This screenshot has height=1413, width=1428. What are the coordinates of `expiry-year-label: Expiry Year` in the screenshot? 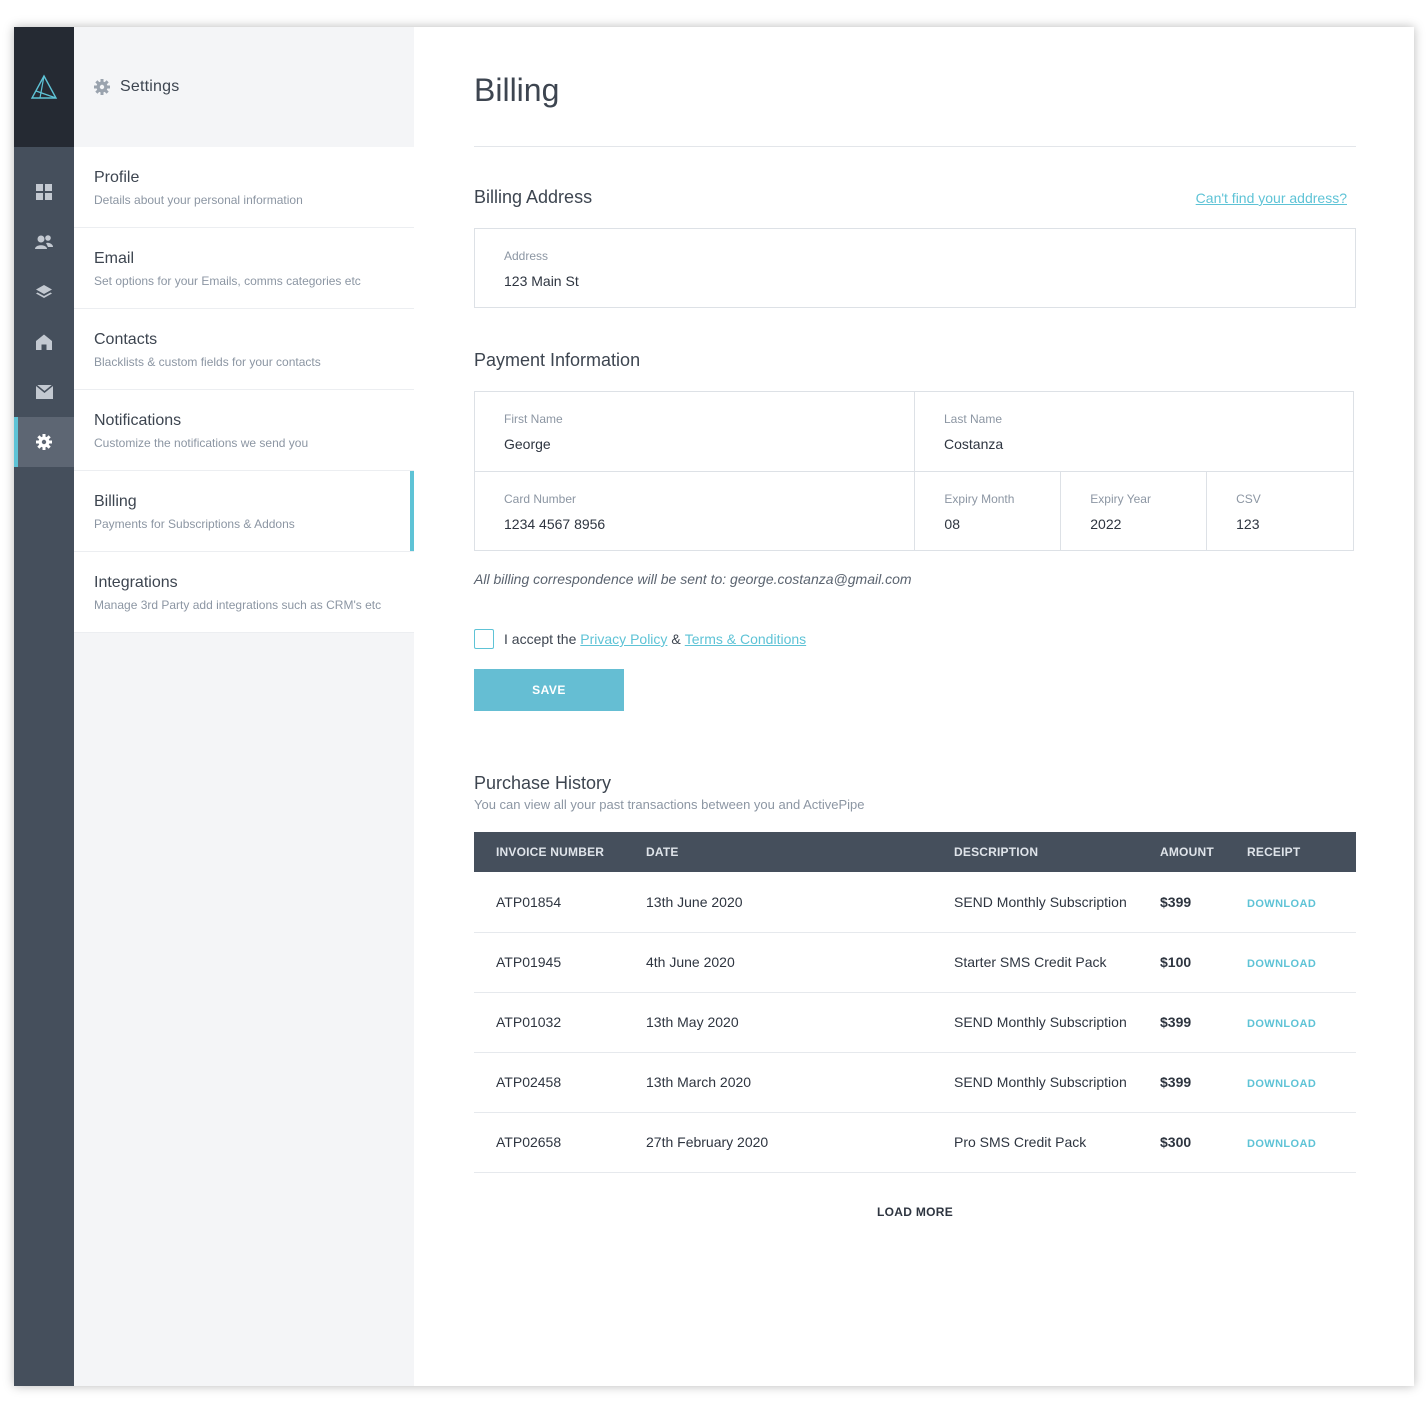 It's located at (1120, 499).